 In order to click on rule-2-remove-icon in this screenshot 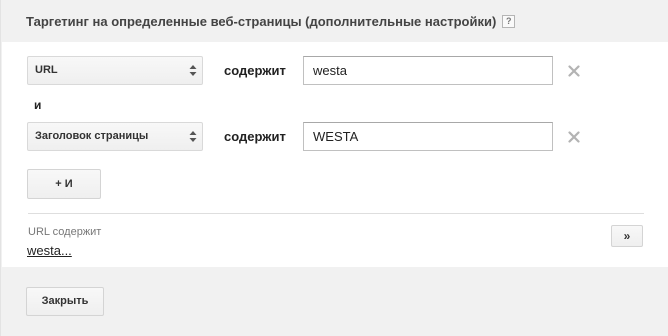, I will do `click(574, 137)`.